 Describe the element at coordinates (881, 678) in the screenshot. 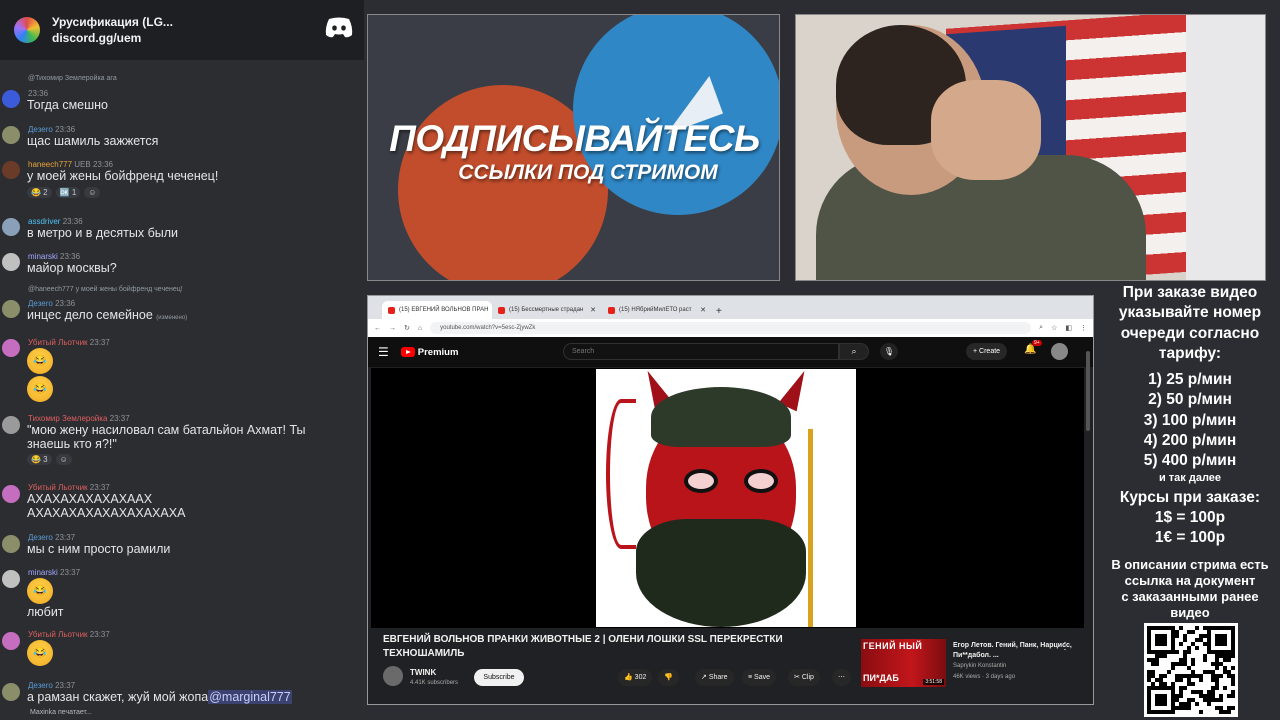

I see `thumbnail-text: ПИ*ДАБ` at that location.